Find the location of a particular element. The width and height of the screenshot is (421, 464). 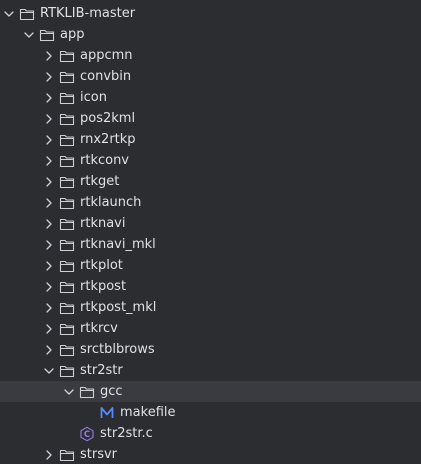

tree-file-row: makefile is located at coordinates (210, 412).